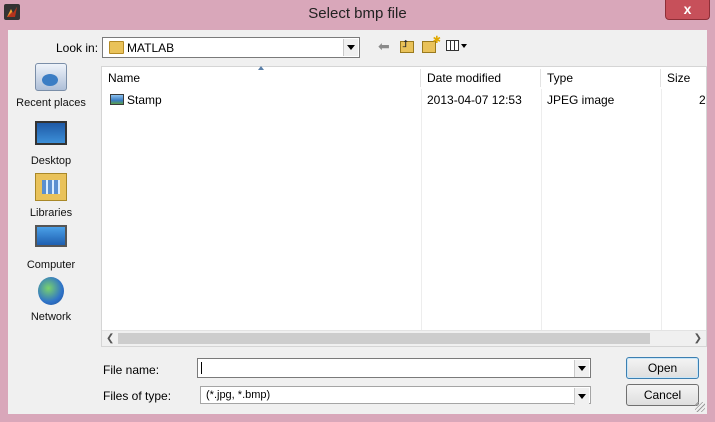 This screenshot has width=715, height=422. What do you see at coordinates (51, 187) in the screenshot?
I see `libraries-icon` at bounding box center [51, 187].